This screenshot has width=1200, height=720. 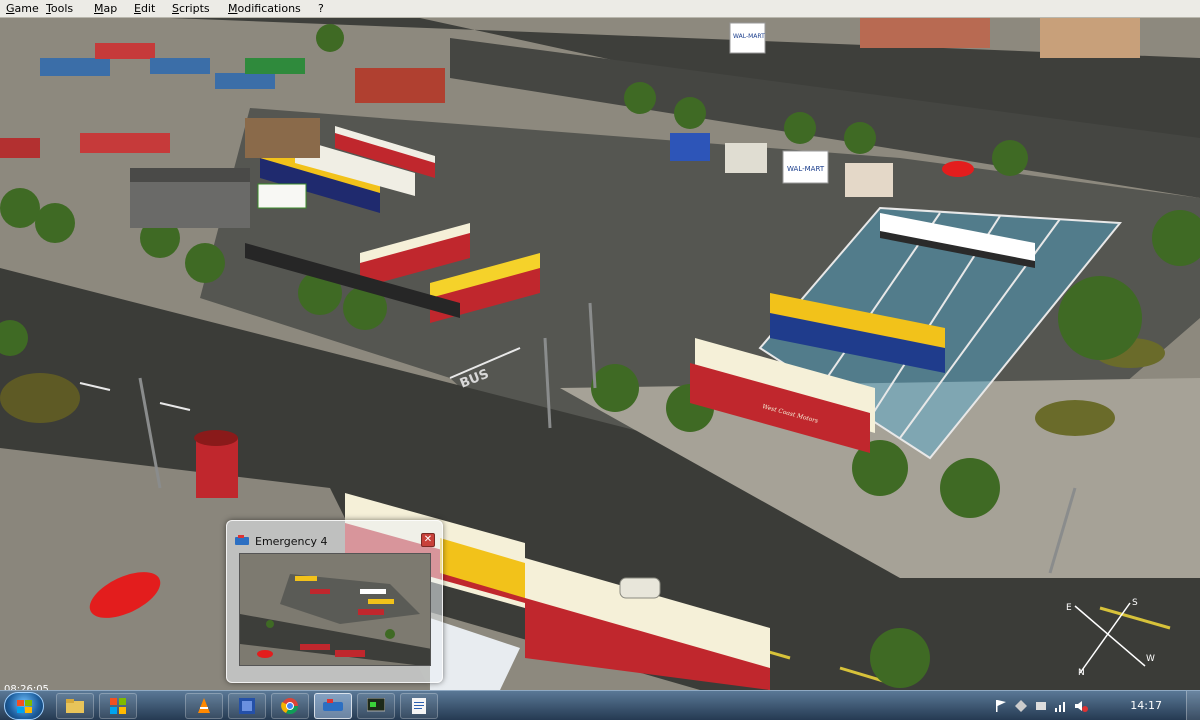 I want to click on menu-modifications: Modifications, so click(x=267, y=9).